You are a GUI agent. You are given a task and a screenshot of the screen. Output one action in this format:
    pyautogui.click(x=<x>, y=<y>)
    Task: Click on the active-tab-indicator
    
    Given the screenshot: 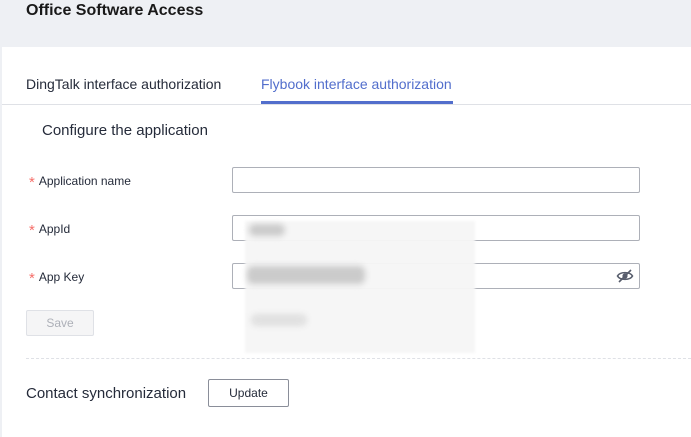 What is the action you would take?
    pyautogui.click(x=357, y=102)
    